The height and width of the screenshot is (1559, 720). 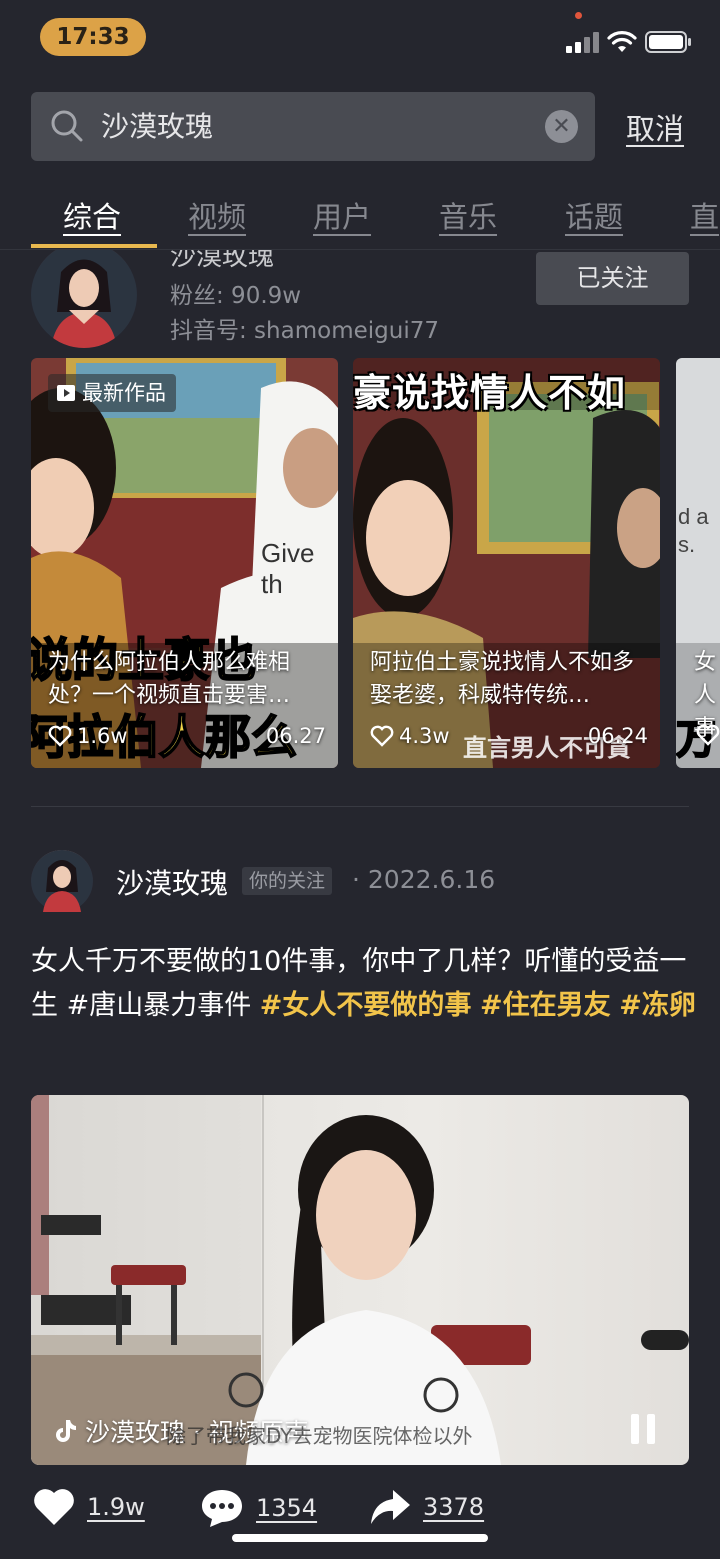 I want to click on share-button: 3378, so click(x=426, y=1507).